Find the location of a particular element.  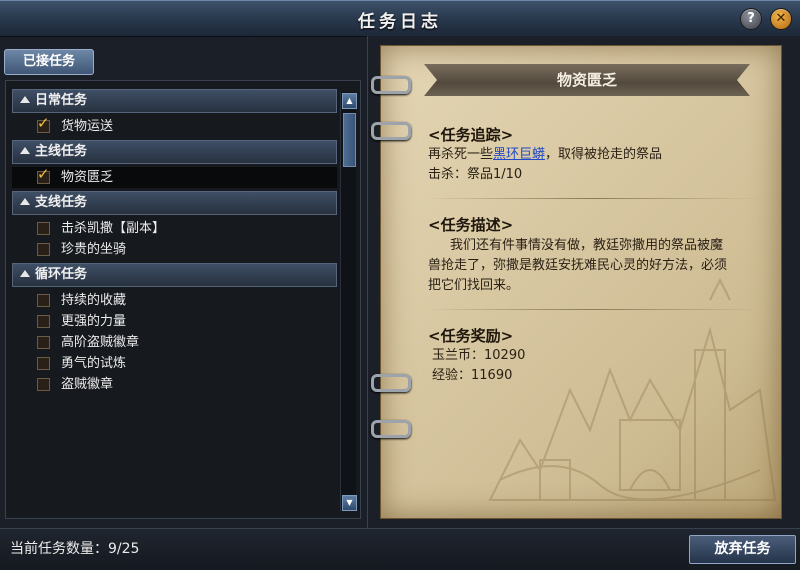

scroll-down-arrow-icon: ▼ is located at coordinates (349, 503).